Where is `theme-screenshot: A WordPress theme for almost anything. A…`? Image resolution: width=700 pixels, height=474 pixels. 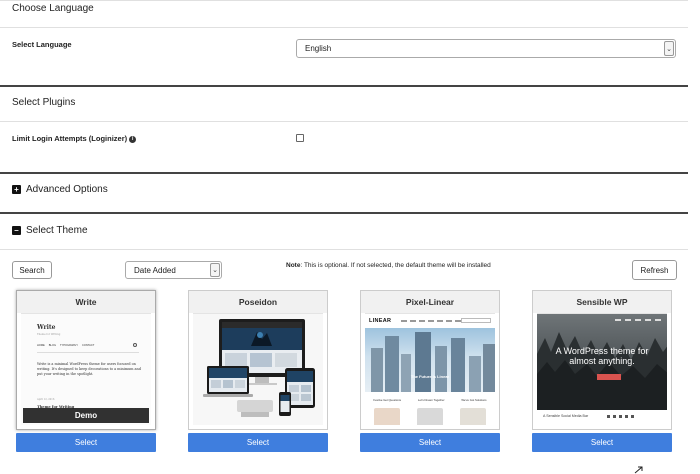
theme-screenshot: A WordPress theme for almost anything. A… is located at coordinates (602, 369).